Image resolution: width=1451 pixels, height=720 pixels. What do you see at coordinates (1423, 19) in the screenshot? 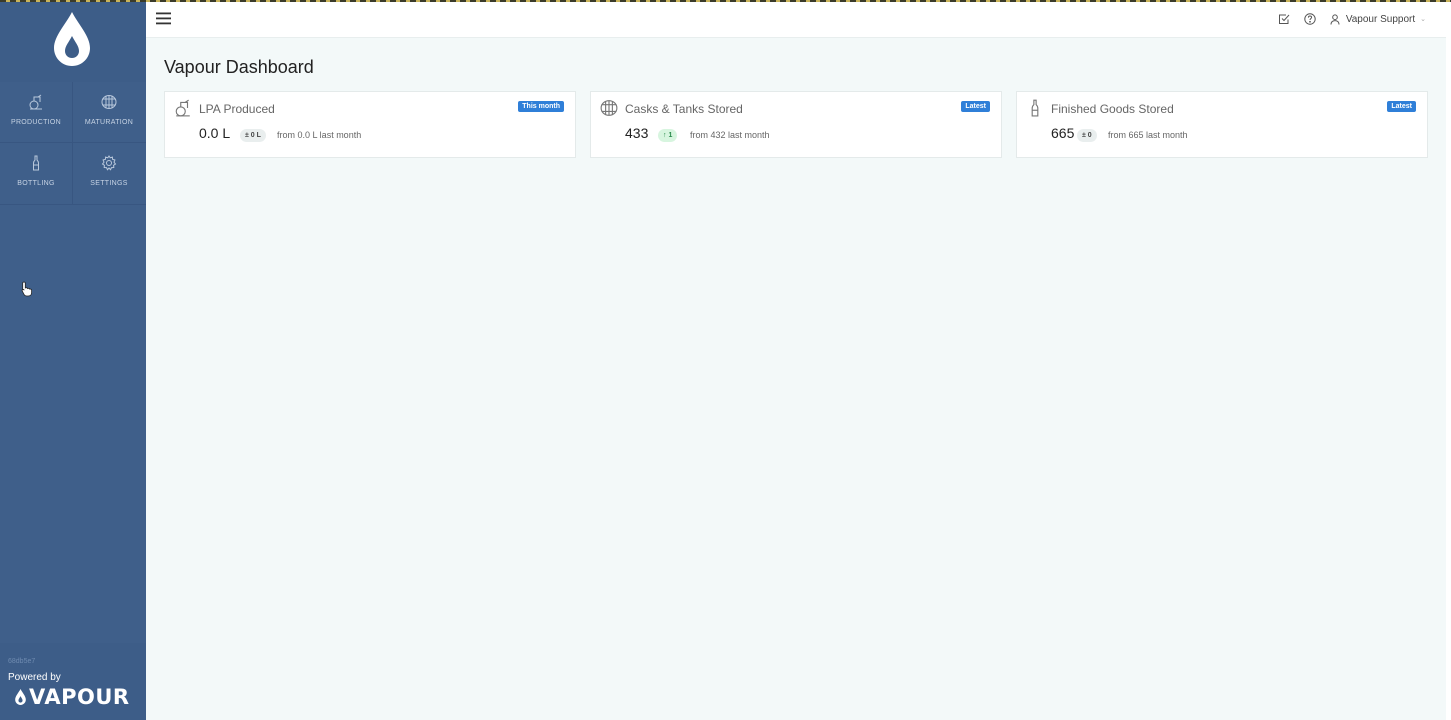
I see `chevron-down-icon: ⌄` at bounding box center [1423, 19].